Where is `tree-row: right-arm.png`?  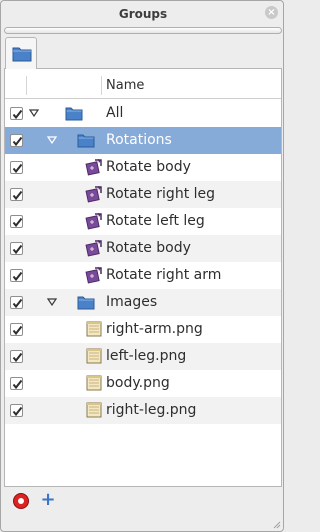
tree-row: right-arm.png is located at coordinates (143, 329).